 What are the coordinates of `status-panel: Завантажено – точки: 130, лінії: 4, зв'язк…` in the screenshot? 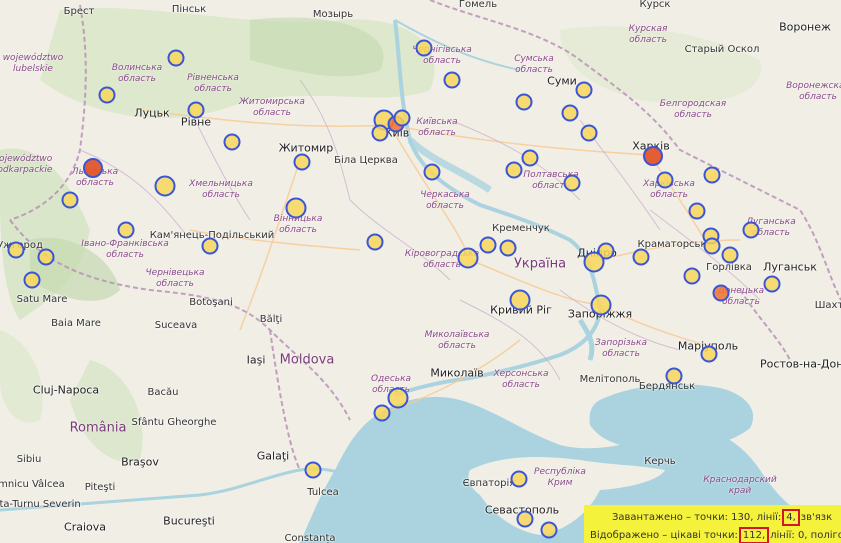 It's located at (712, 524).